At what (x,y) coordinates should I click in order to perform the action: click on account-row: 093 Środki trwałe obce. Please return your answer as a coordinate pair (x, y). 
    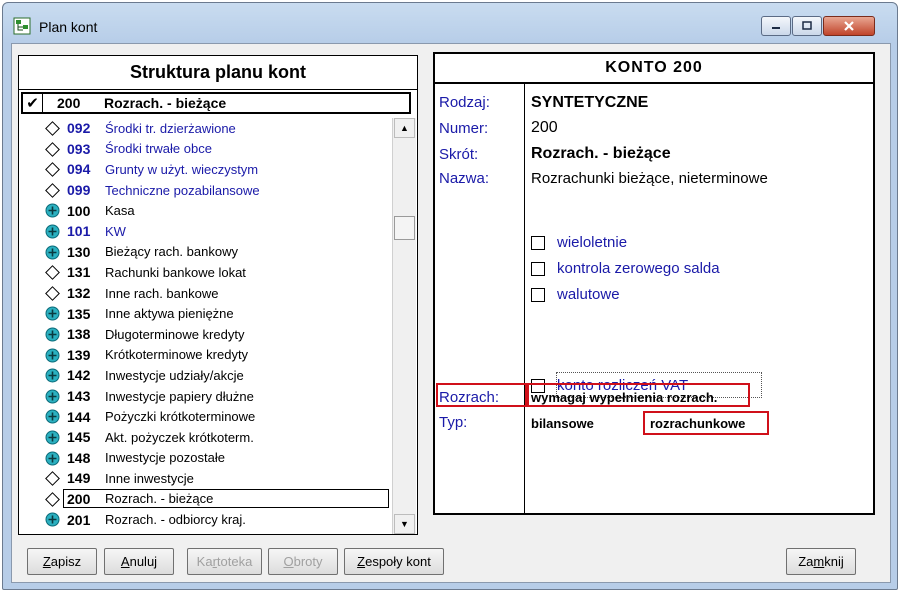
    Looking at the image, I should click on (205, 149).